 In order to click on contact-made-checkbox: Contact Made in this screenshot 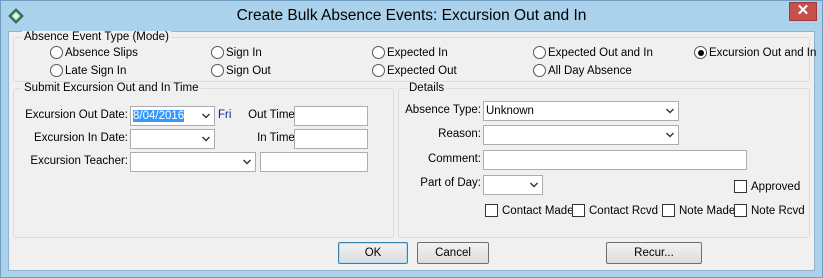, I will do `click(529, 210)`.